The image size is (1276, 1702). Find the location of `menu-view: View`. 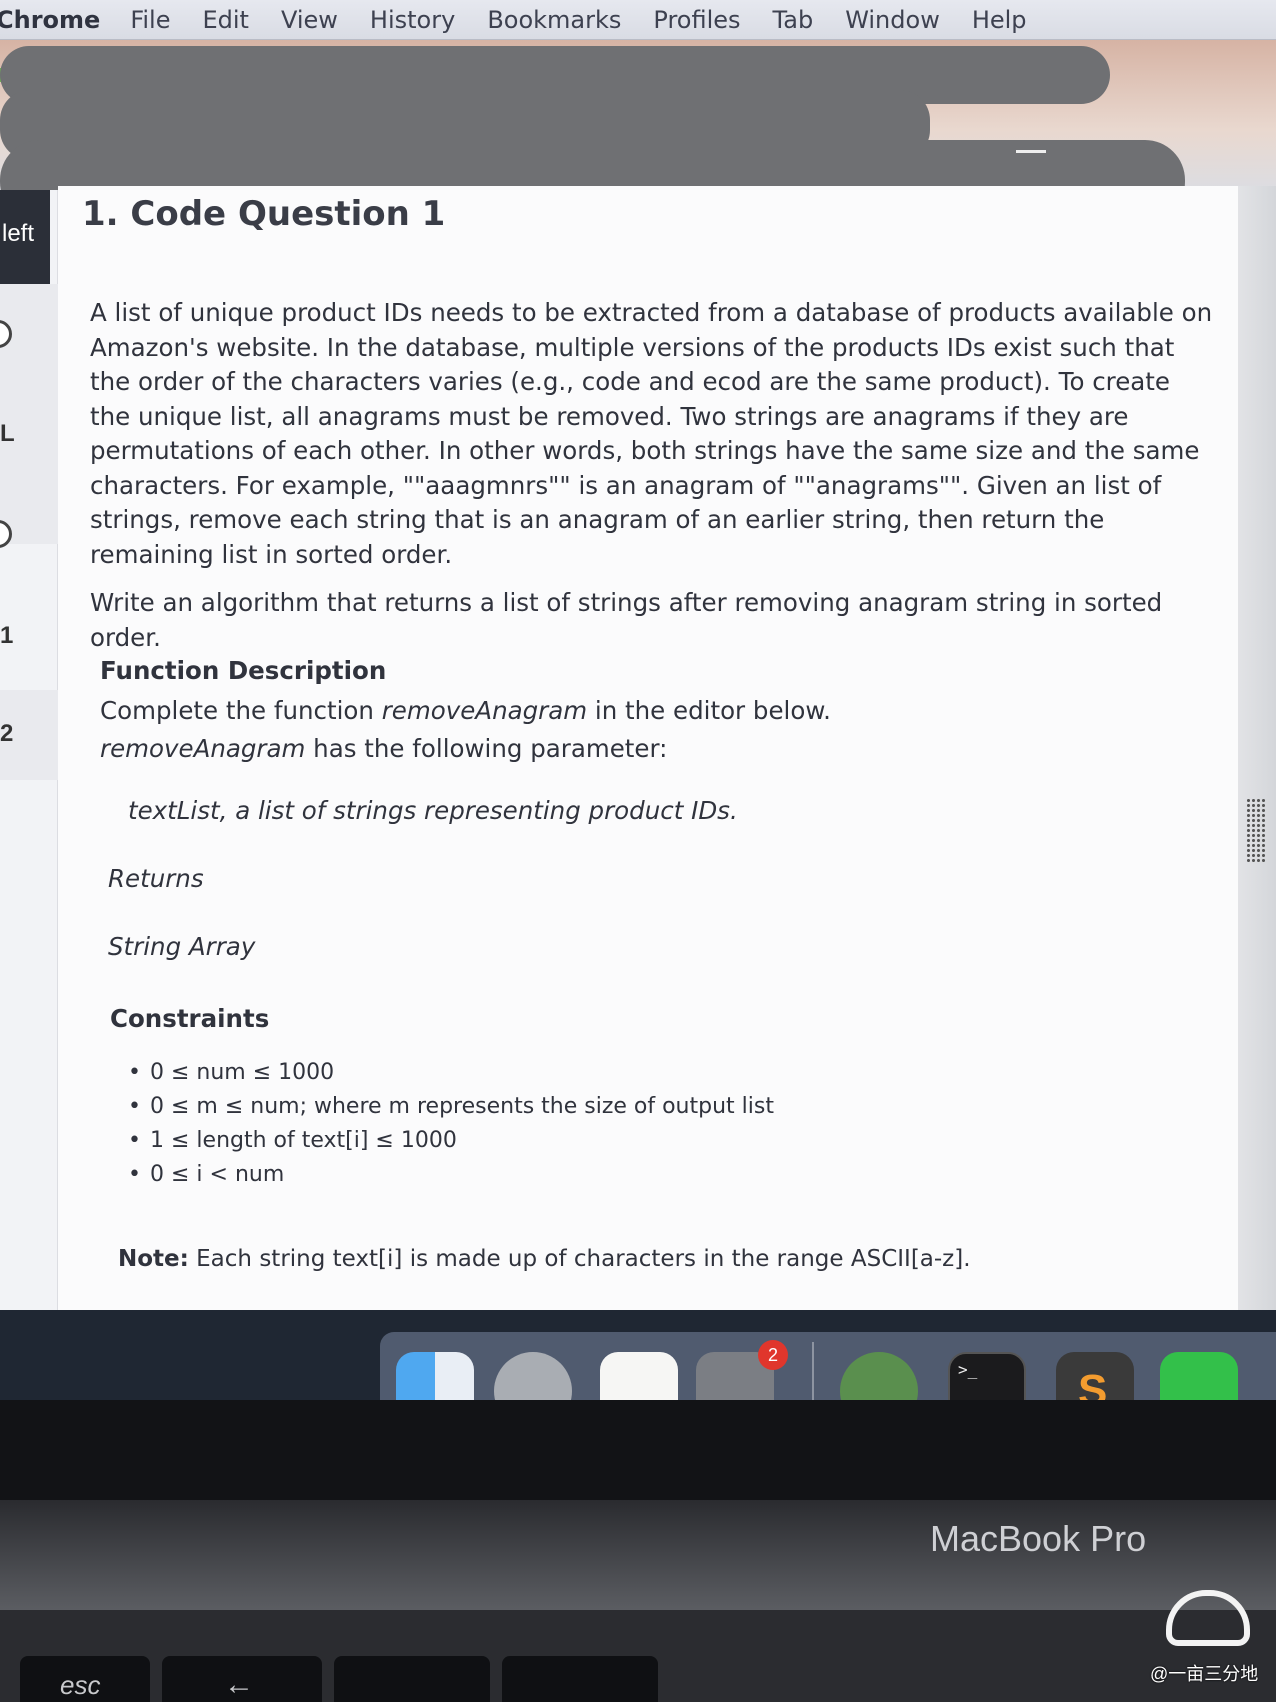

menu-view: View is located at coordinates (309, 20).